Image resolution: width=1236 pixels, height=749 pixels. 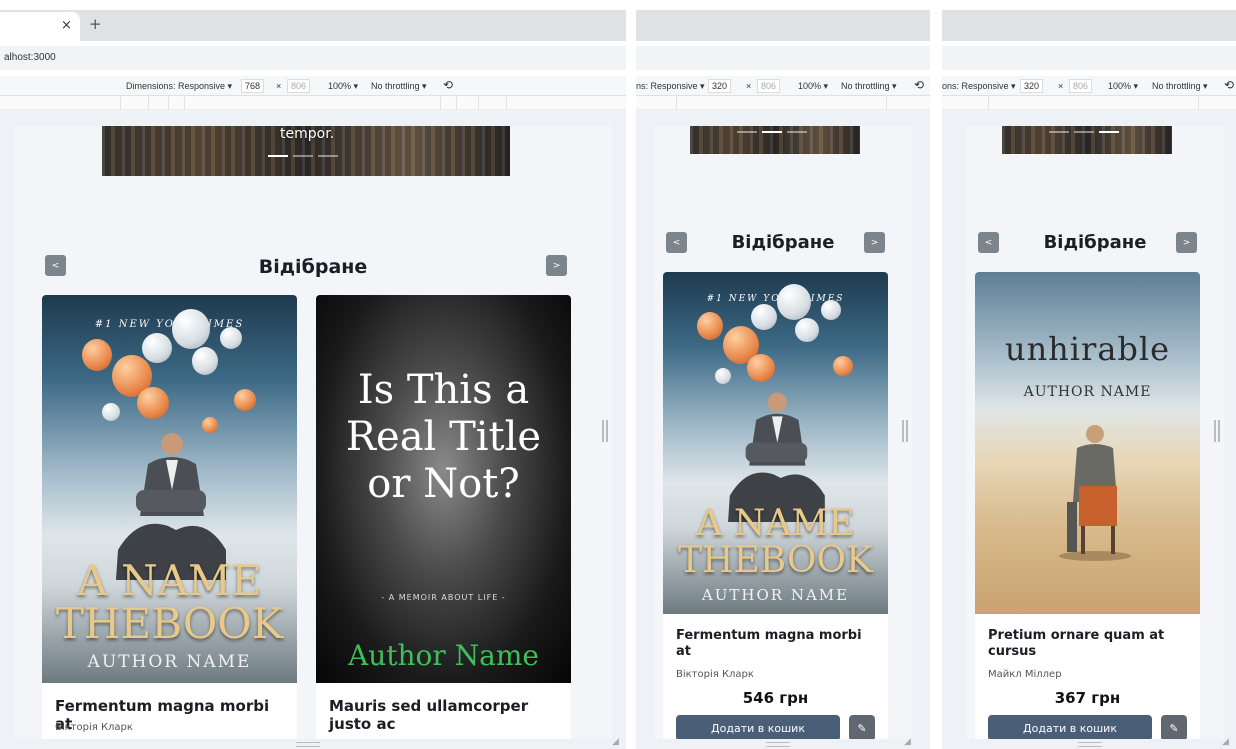 What do you see at coordinates (40, 26) in the screenshot?
I see `browser-tab: ×` at bounding box center [40, 26].